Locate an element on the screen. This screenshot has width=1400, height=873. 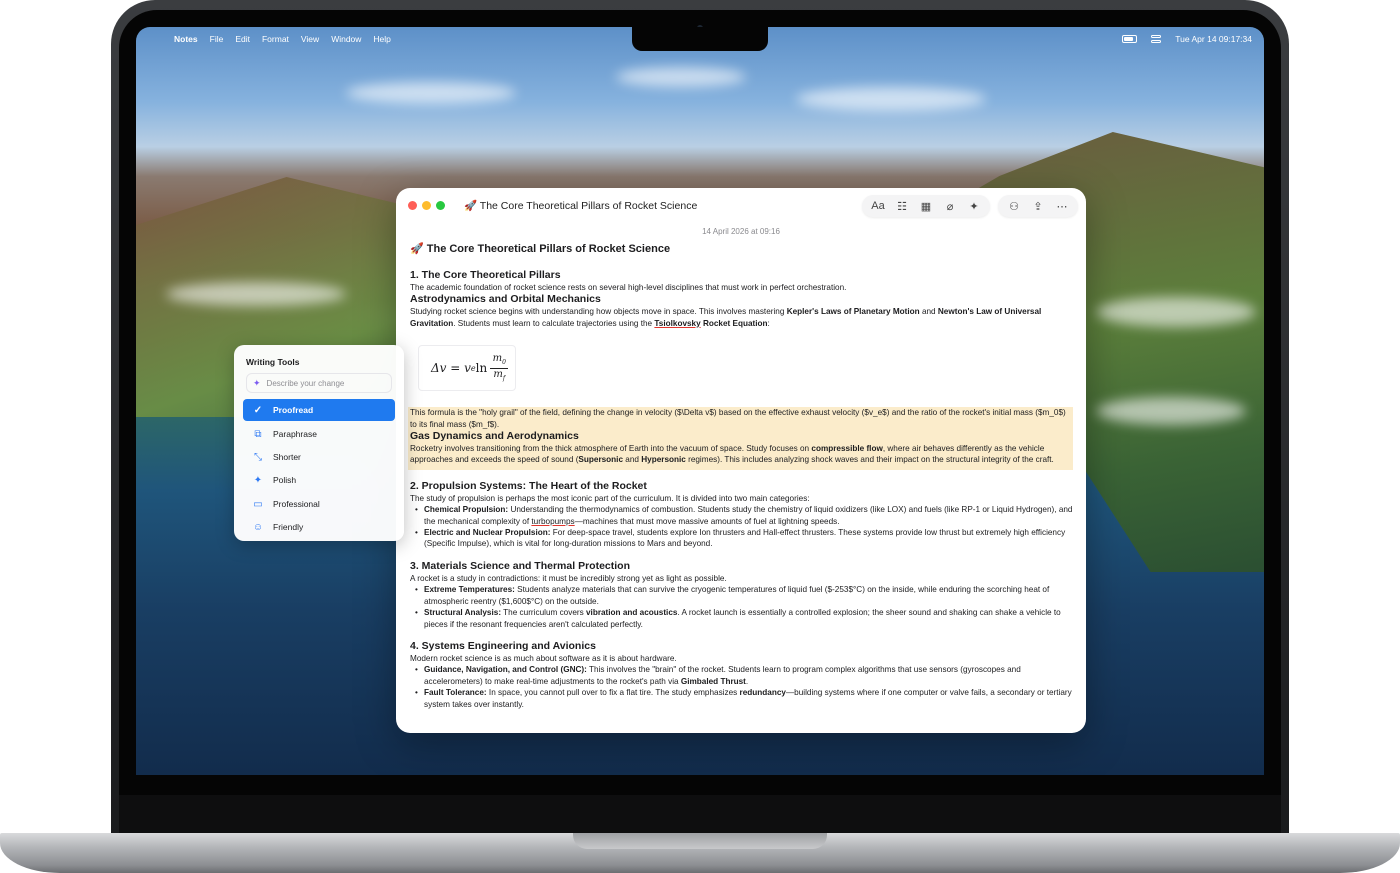
shorter-icon: ⤡ is located at coordinates (258, 457).